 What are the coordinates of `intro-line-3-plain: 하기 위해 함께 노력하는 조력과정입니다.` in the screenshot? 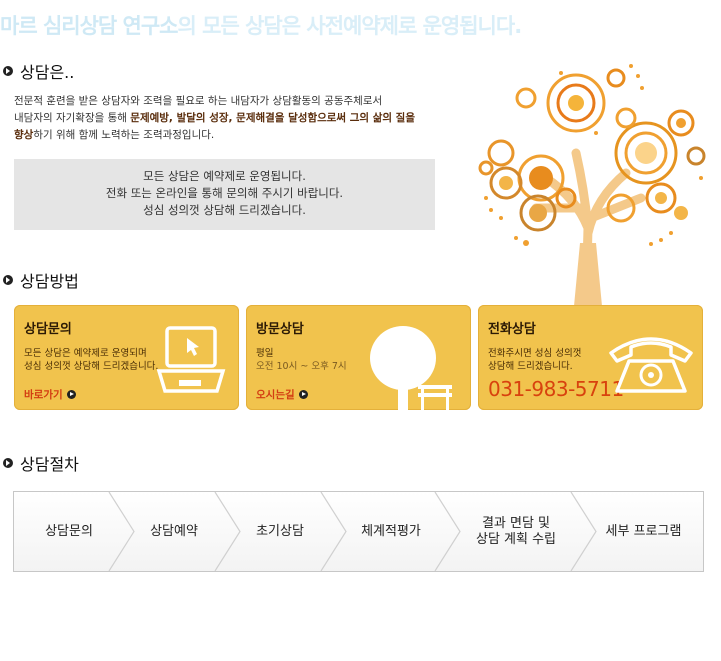 It's located at (124, 135).